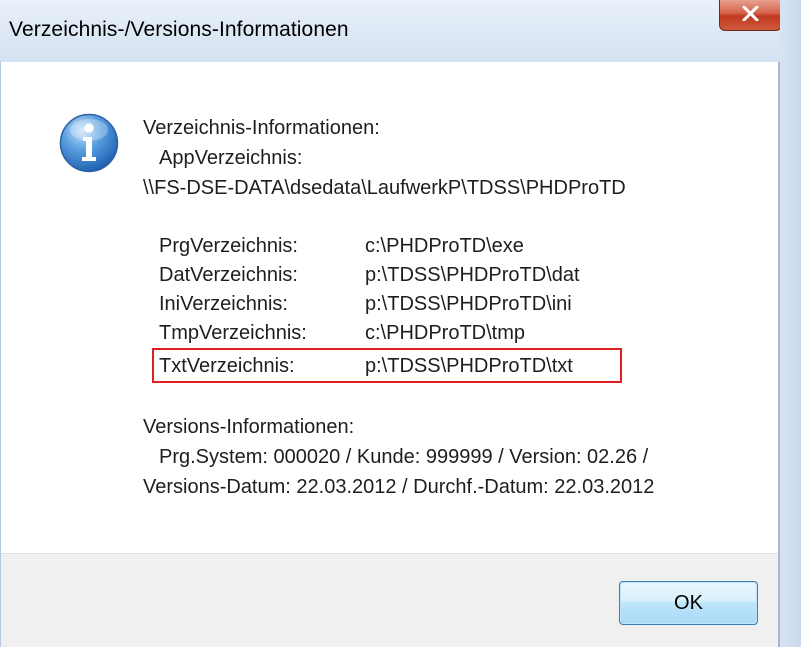 This screenshot has height=647, width=801. Describe the element at coordinates (231, 158) in the screenshot. I see `app-directory-label: AppVerzeichnis:` at that location.